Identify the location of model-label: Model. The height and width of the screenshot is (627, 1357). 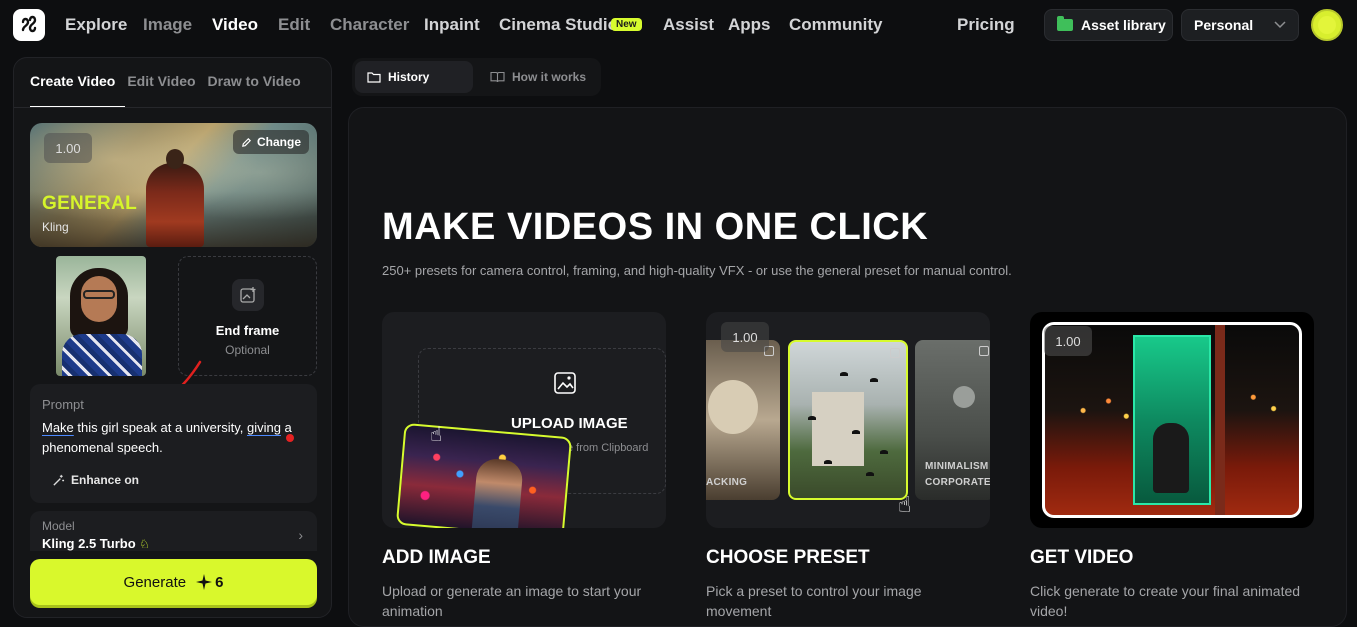
(58, 526).